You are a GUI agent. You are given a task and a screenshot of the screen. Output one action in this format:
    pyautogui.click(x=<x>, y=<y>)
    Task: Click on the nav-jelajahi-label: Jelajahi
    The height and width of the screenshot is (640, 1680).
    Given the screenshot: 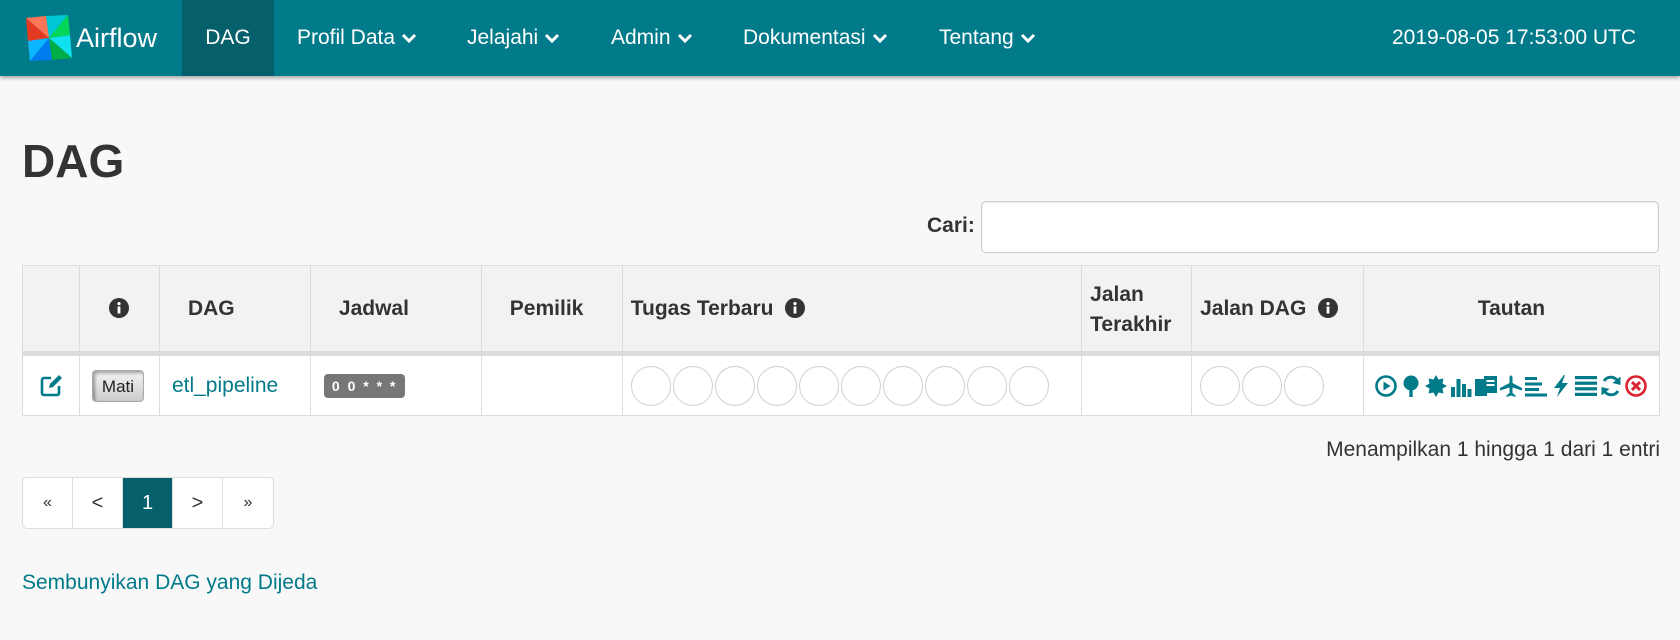 What is the action you would take?
    pyautogui.click(x=503, y=37)
    